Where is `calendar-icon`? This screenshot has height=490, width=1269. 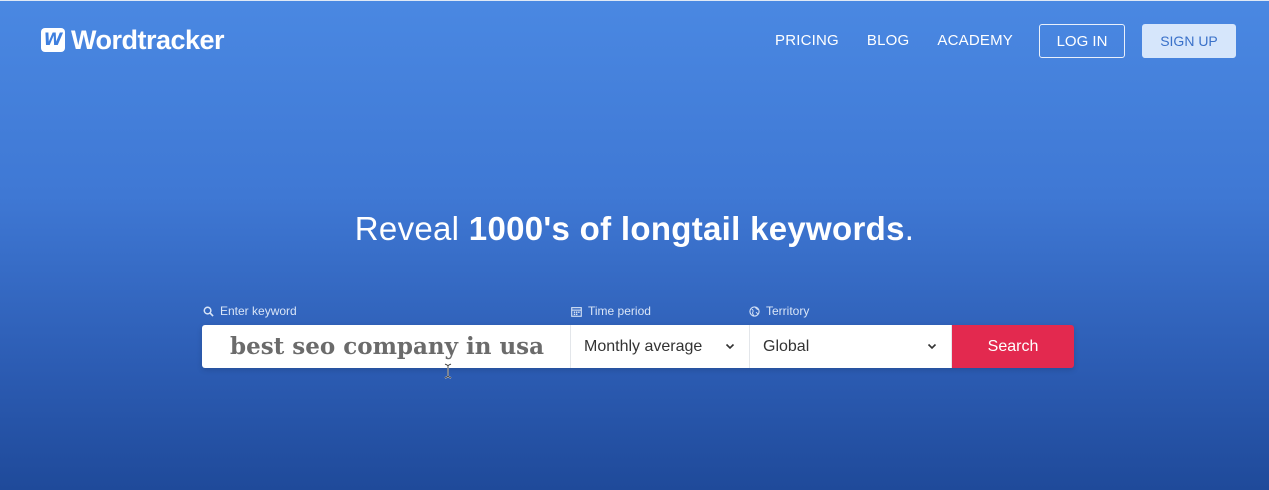
calendar-icon is located at coordinates (576, 311).